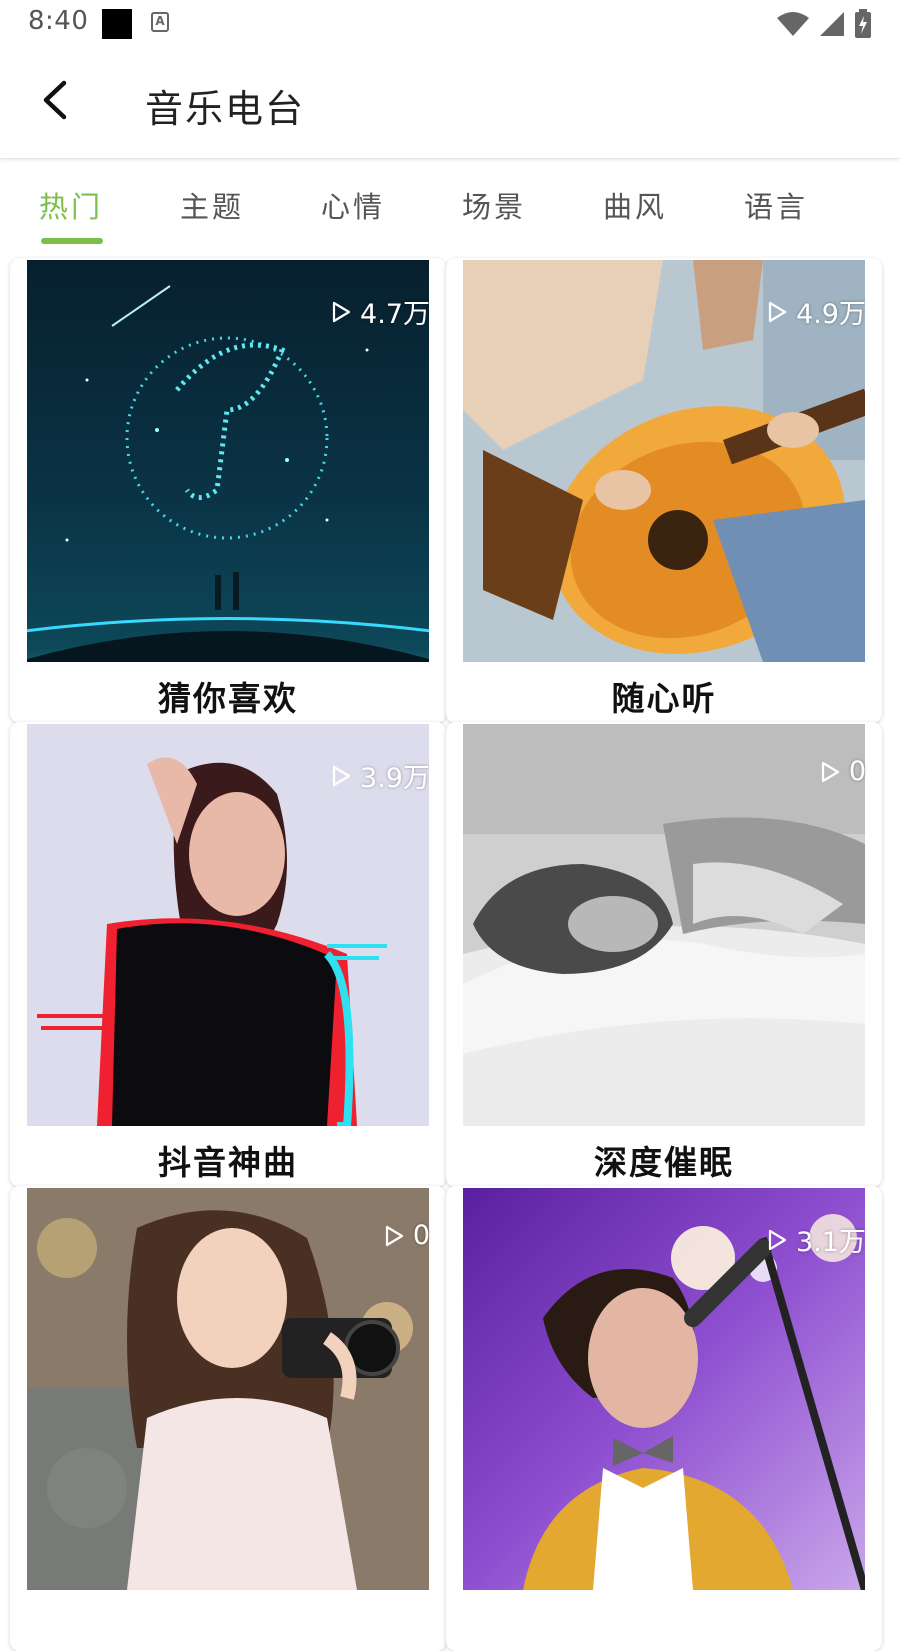 Image resolution: width=900 pixels, height=1651 pixels. What do you see at coordinates (664, 490) in the screenshot?
I see `station-card: 4.9万 随心听` at bounding box center [664, 490].